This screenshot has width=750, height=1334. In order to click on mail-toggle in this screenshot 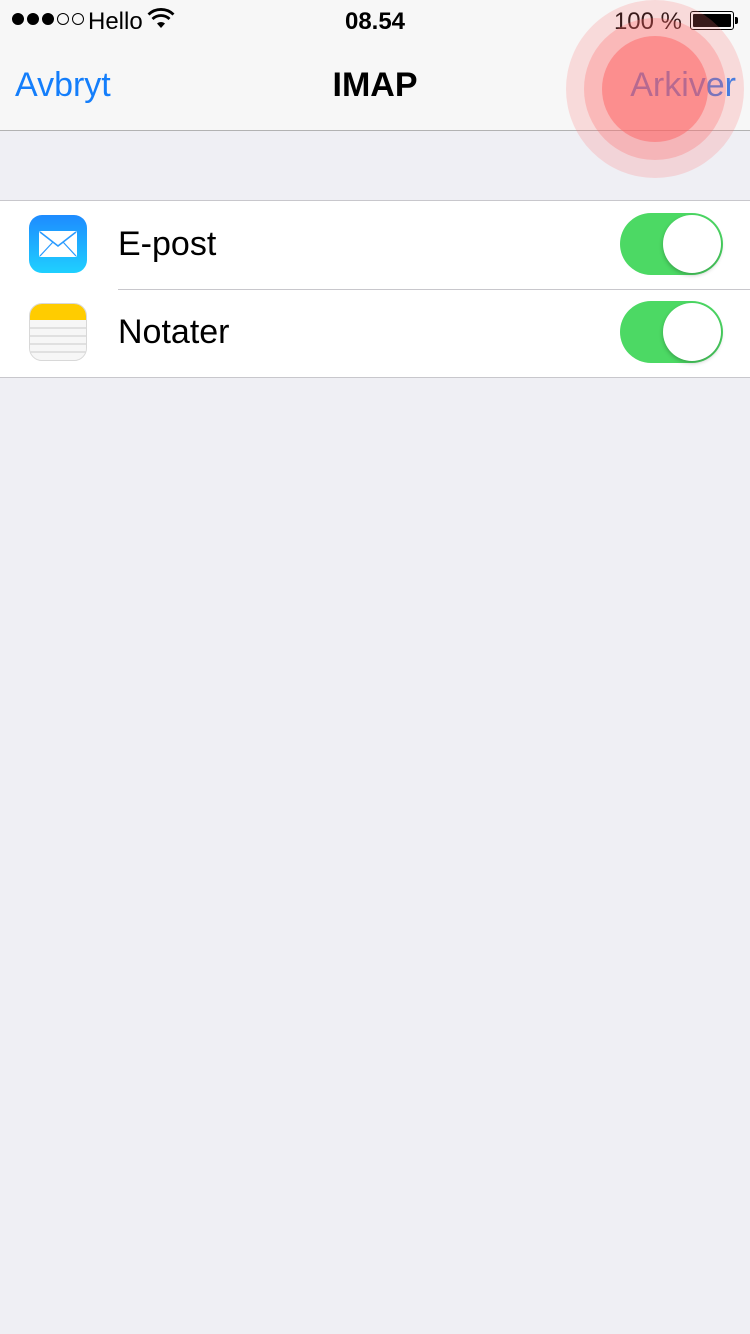, I will do `click(671, 244)`.